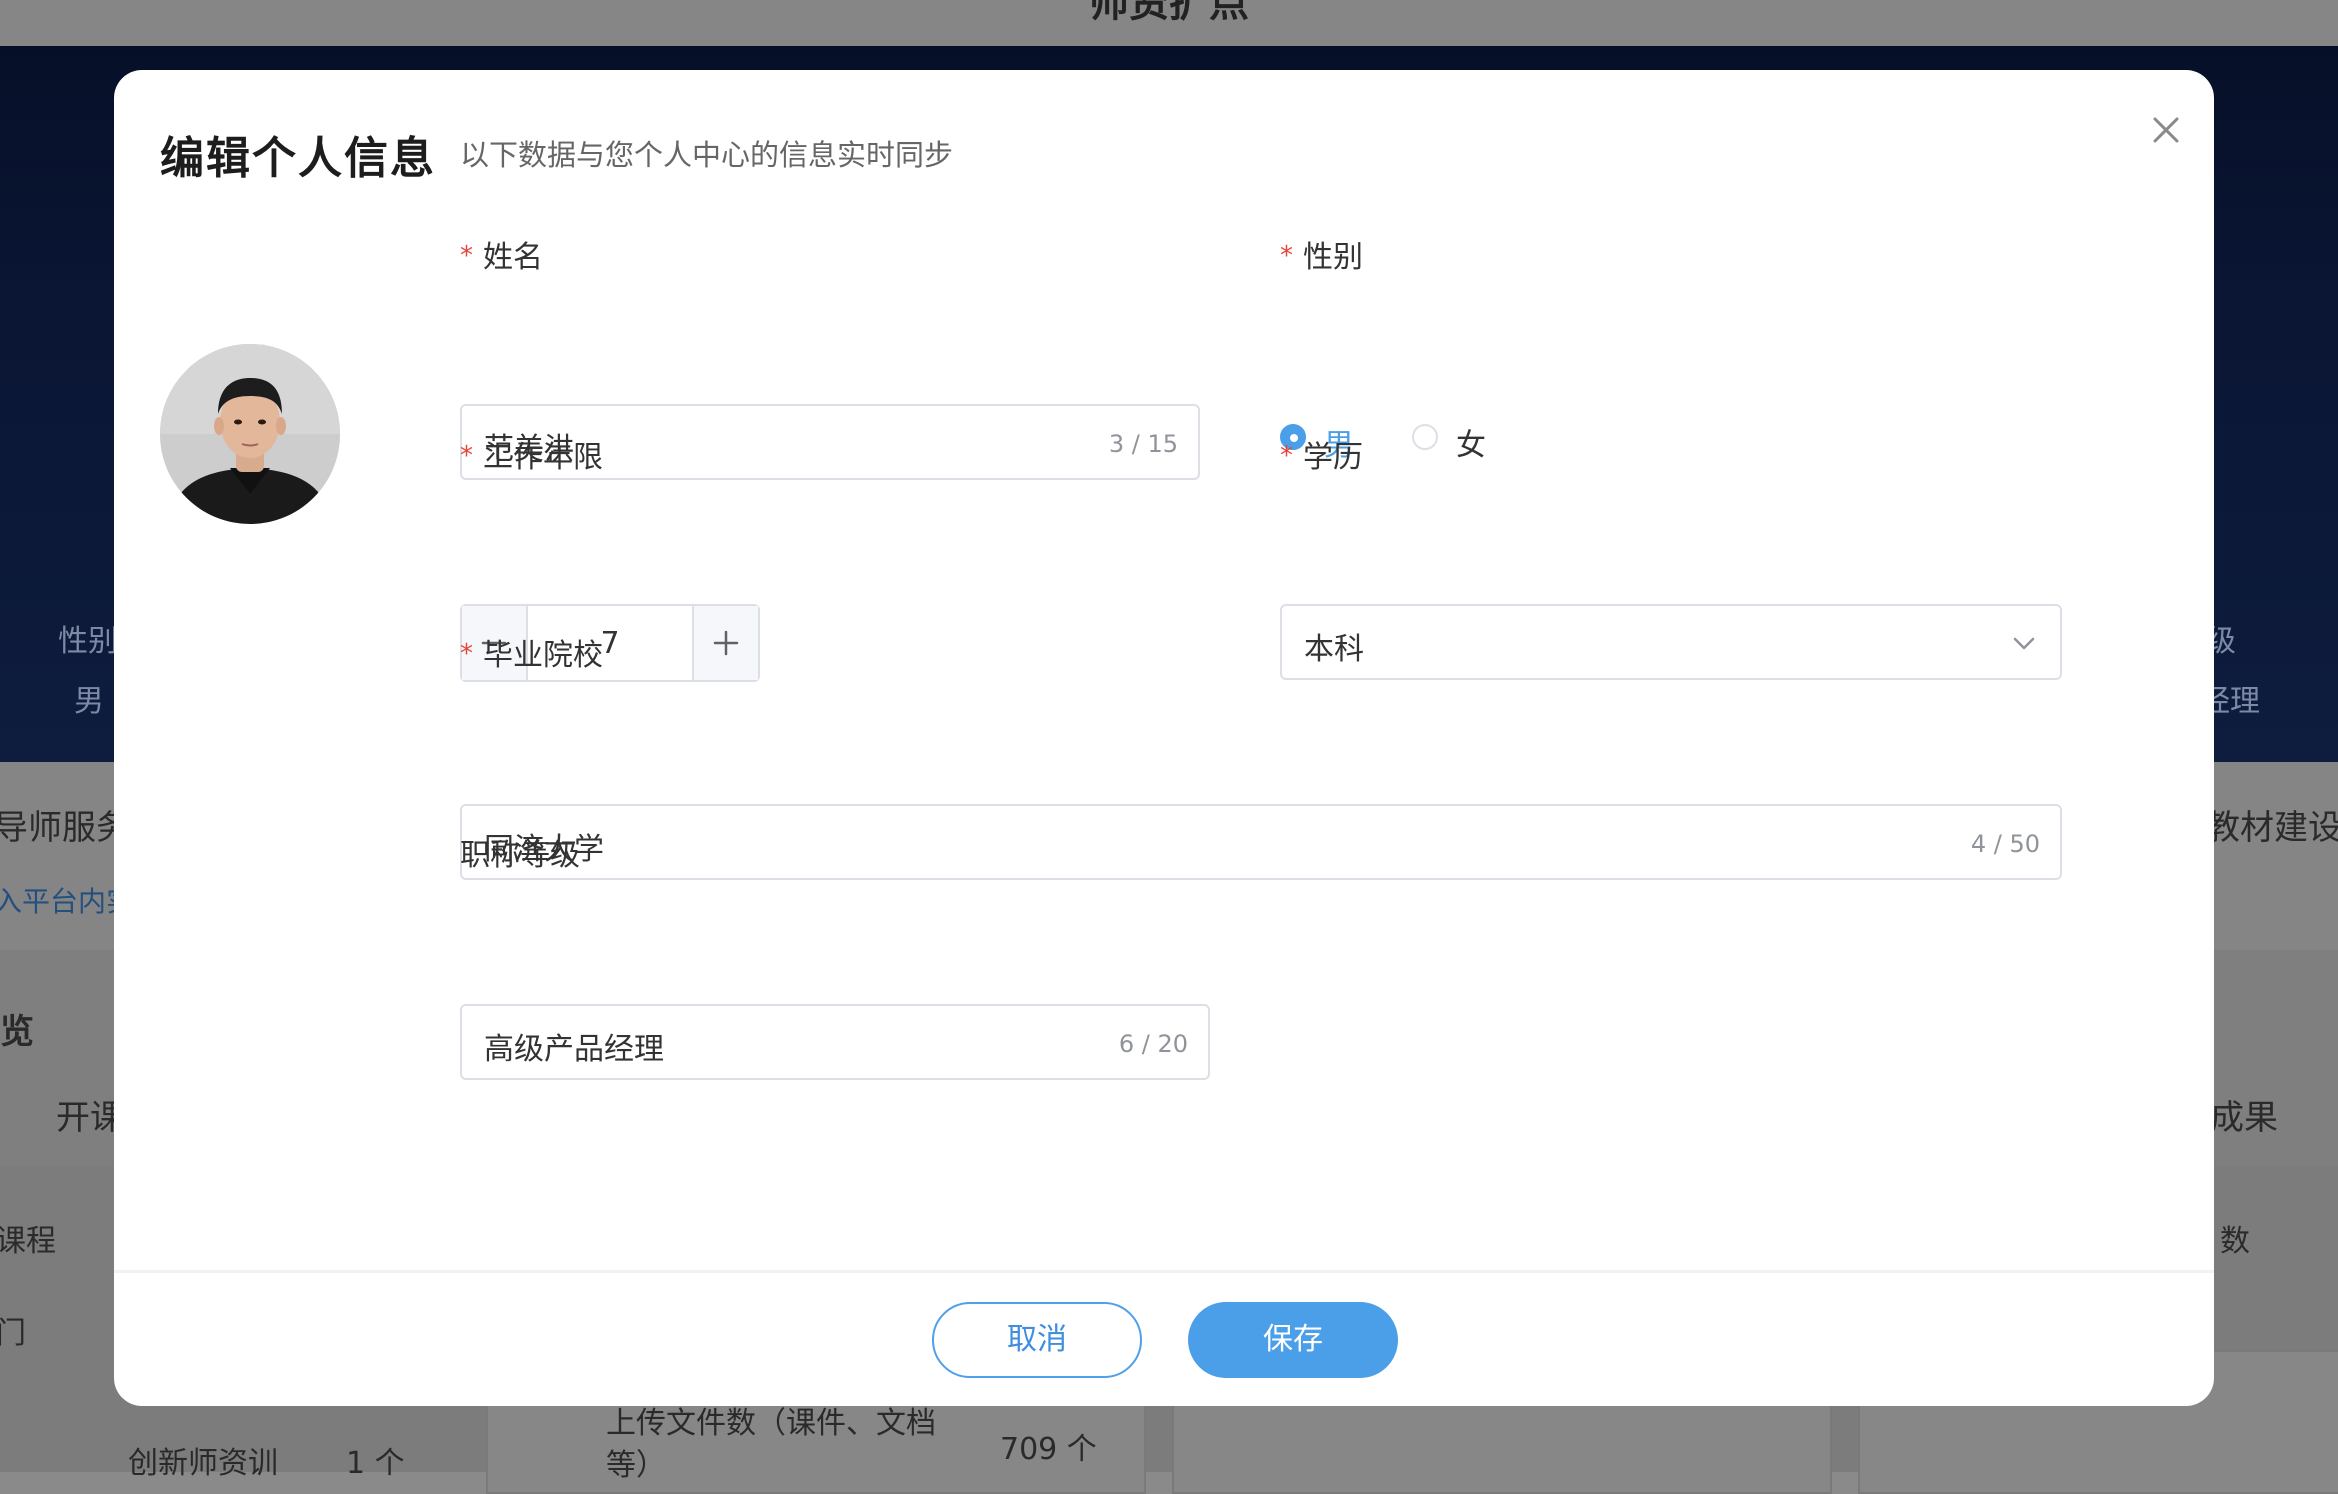 This screenshot has height=1494, width=2338. Describe the element at coordinates (1293, 1340) in the screenshot. I see `save-button: 保存` at that location.